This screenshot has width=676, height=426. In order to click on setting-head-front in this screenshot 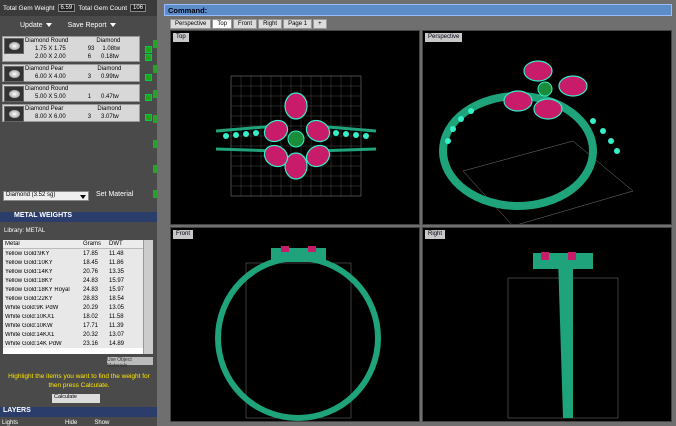, I will do `click(298, 255)`.